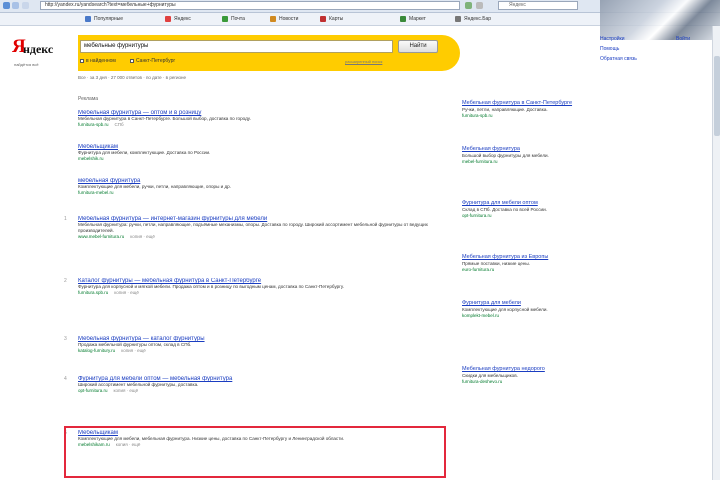 Image resolution: width=720 pixels, height=480 pixels. I want to click on ad-title: Мебельная фурнитура в Санкт-Петербурге, so click(537, 103).